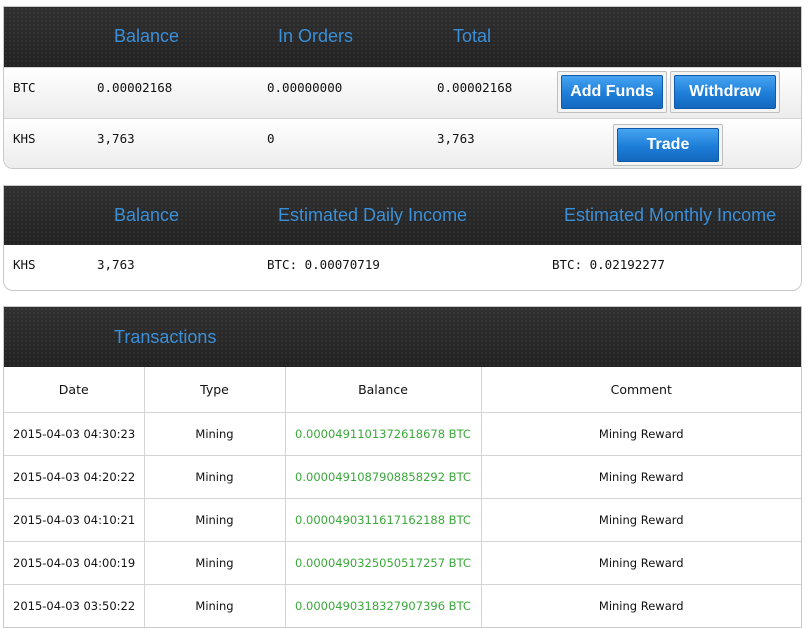 The height and width of the screenshot is (628, 808). Describe the element at coordinates (456, 138) in the screenshot. I see `total-value: 3,763` at that location.